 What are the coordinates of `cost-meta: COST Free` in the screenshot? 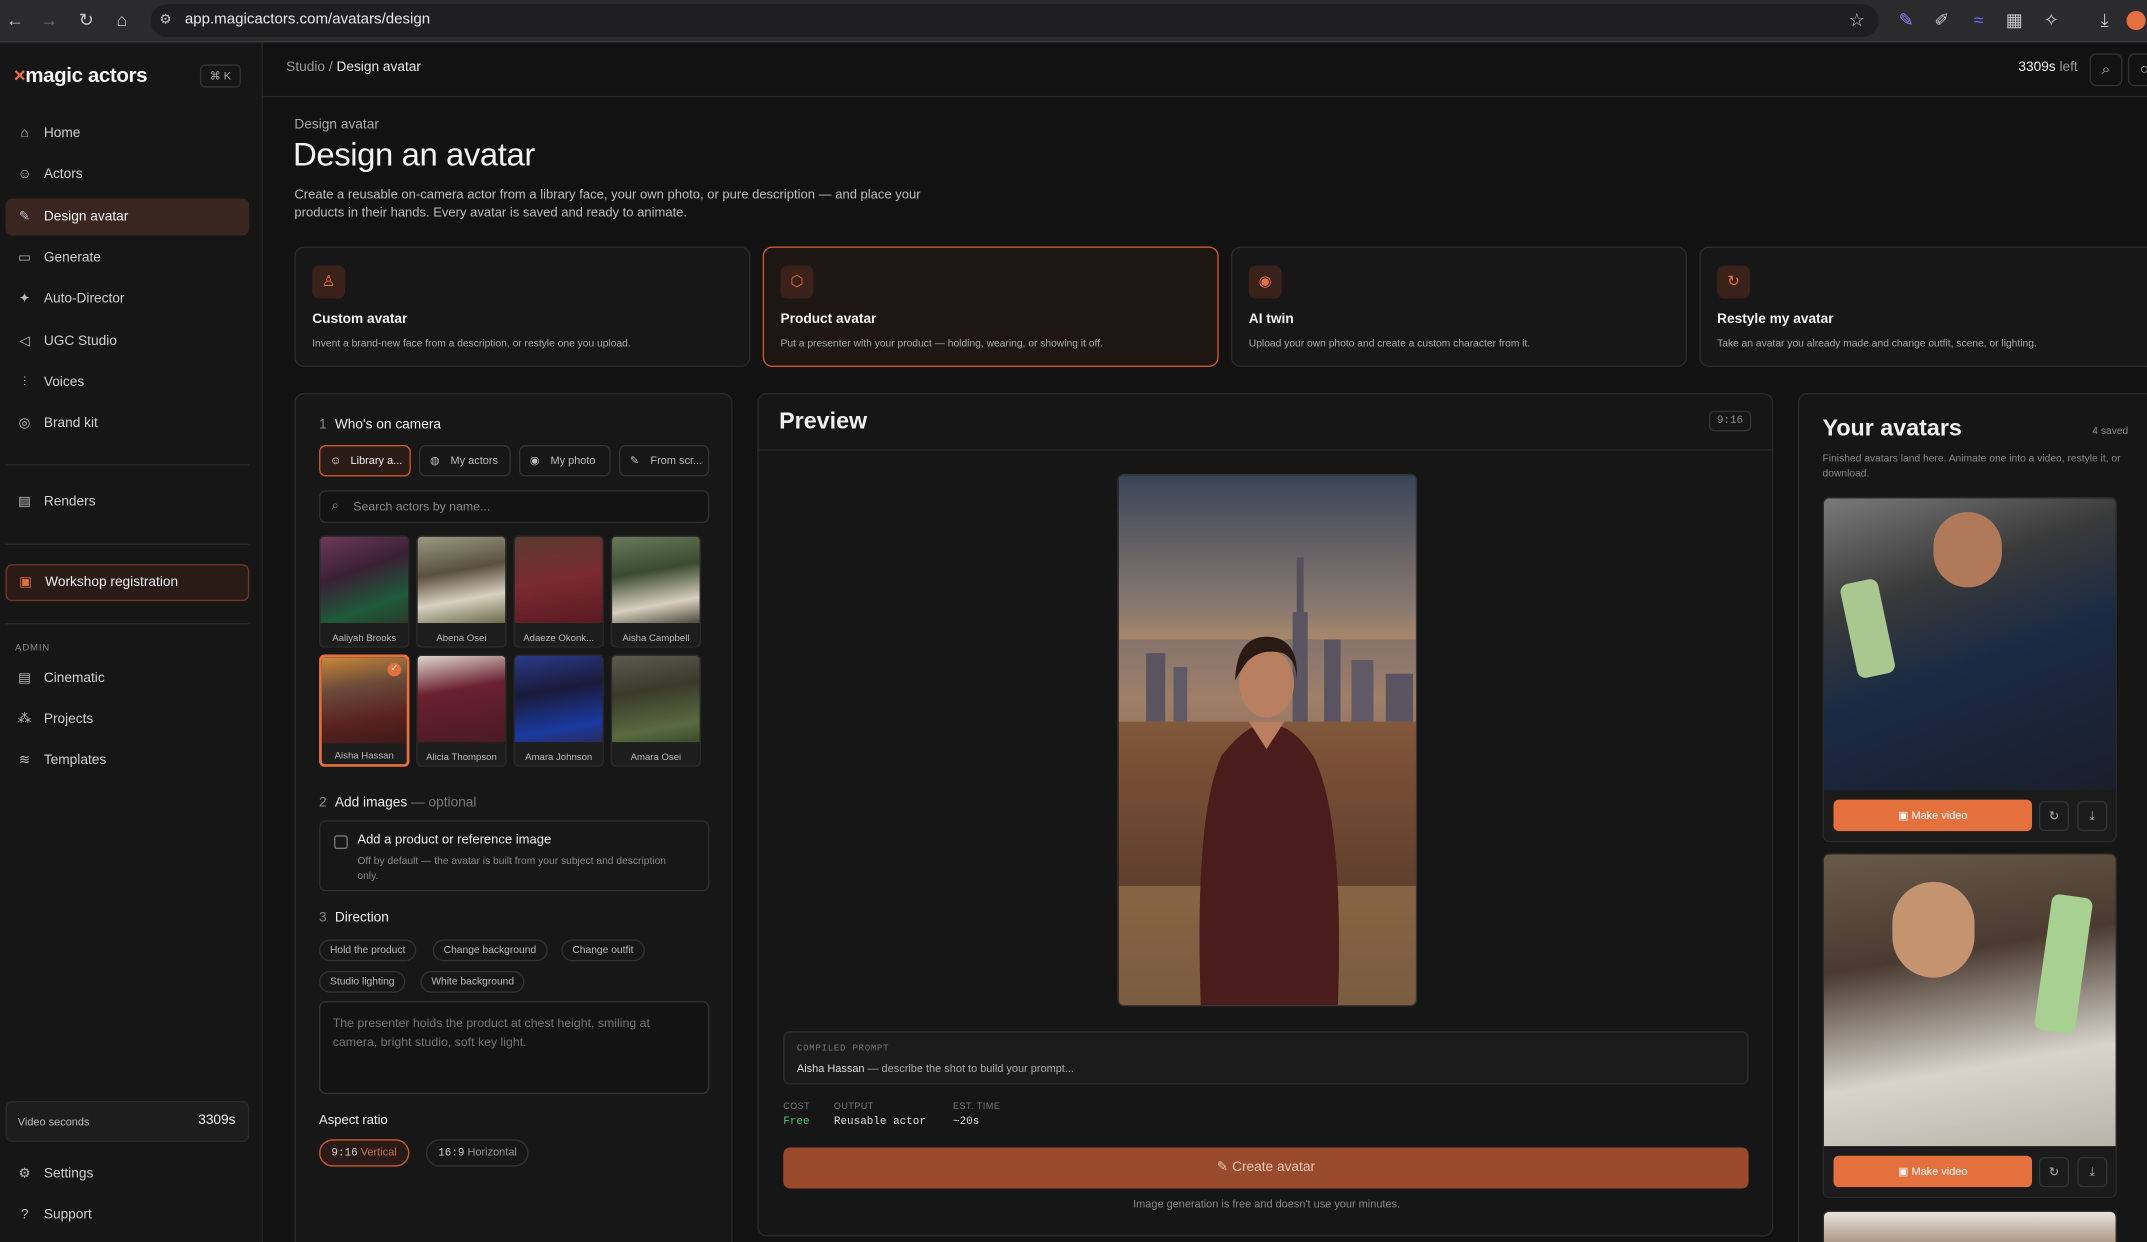 It's located at (796, 1115).